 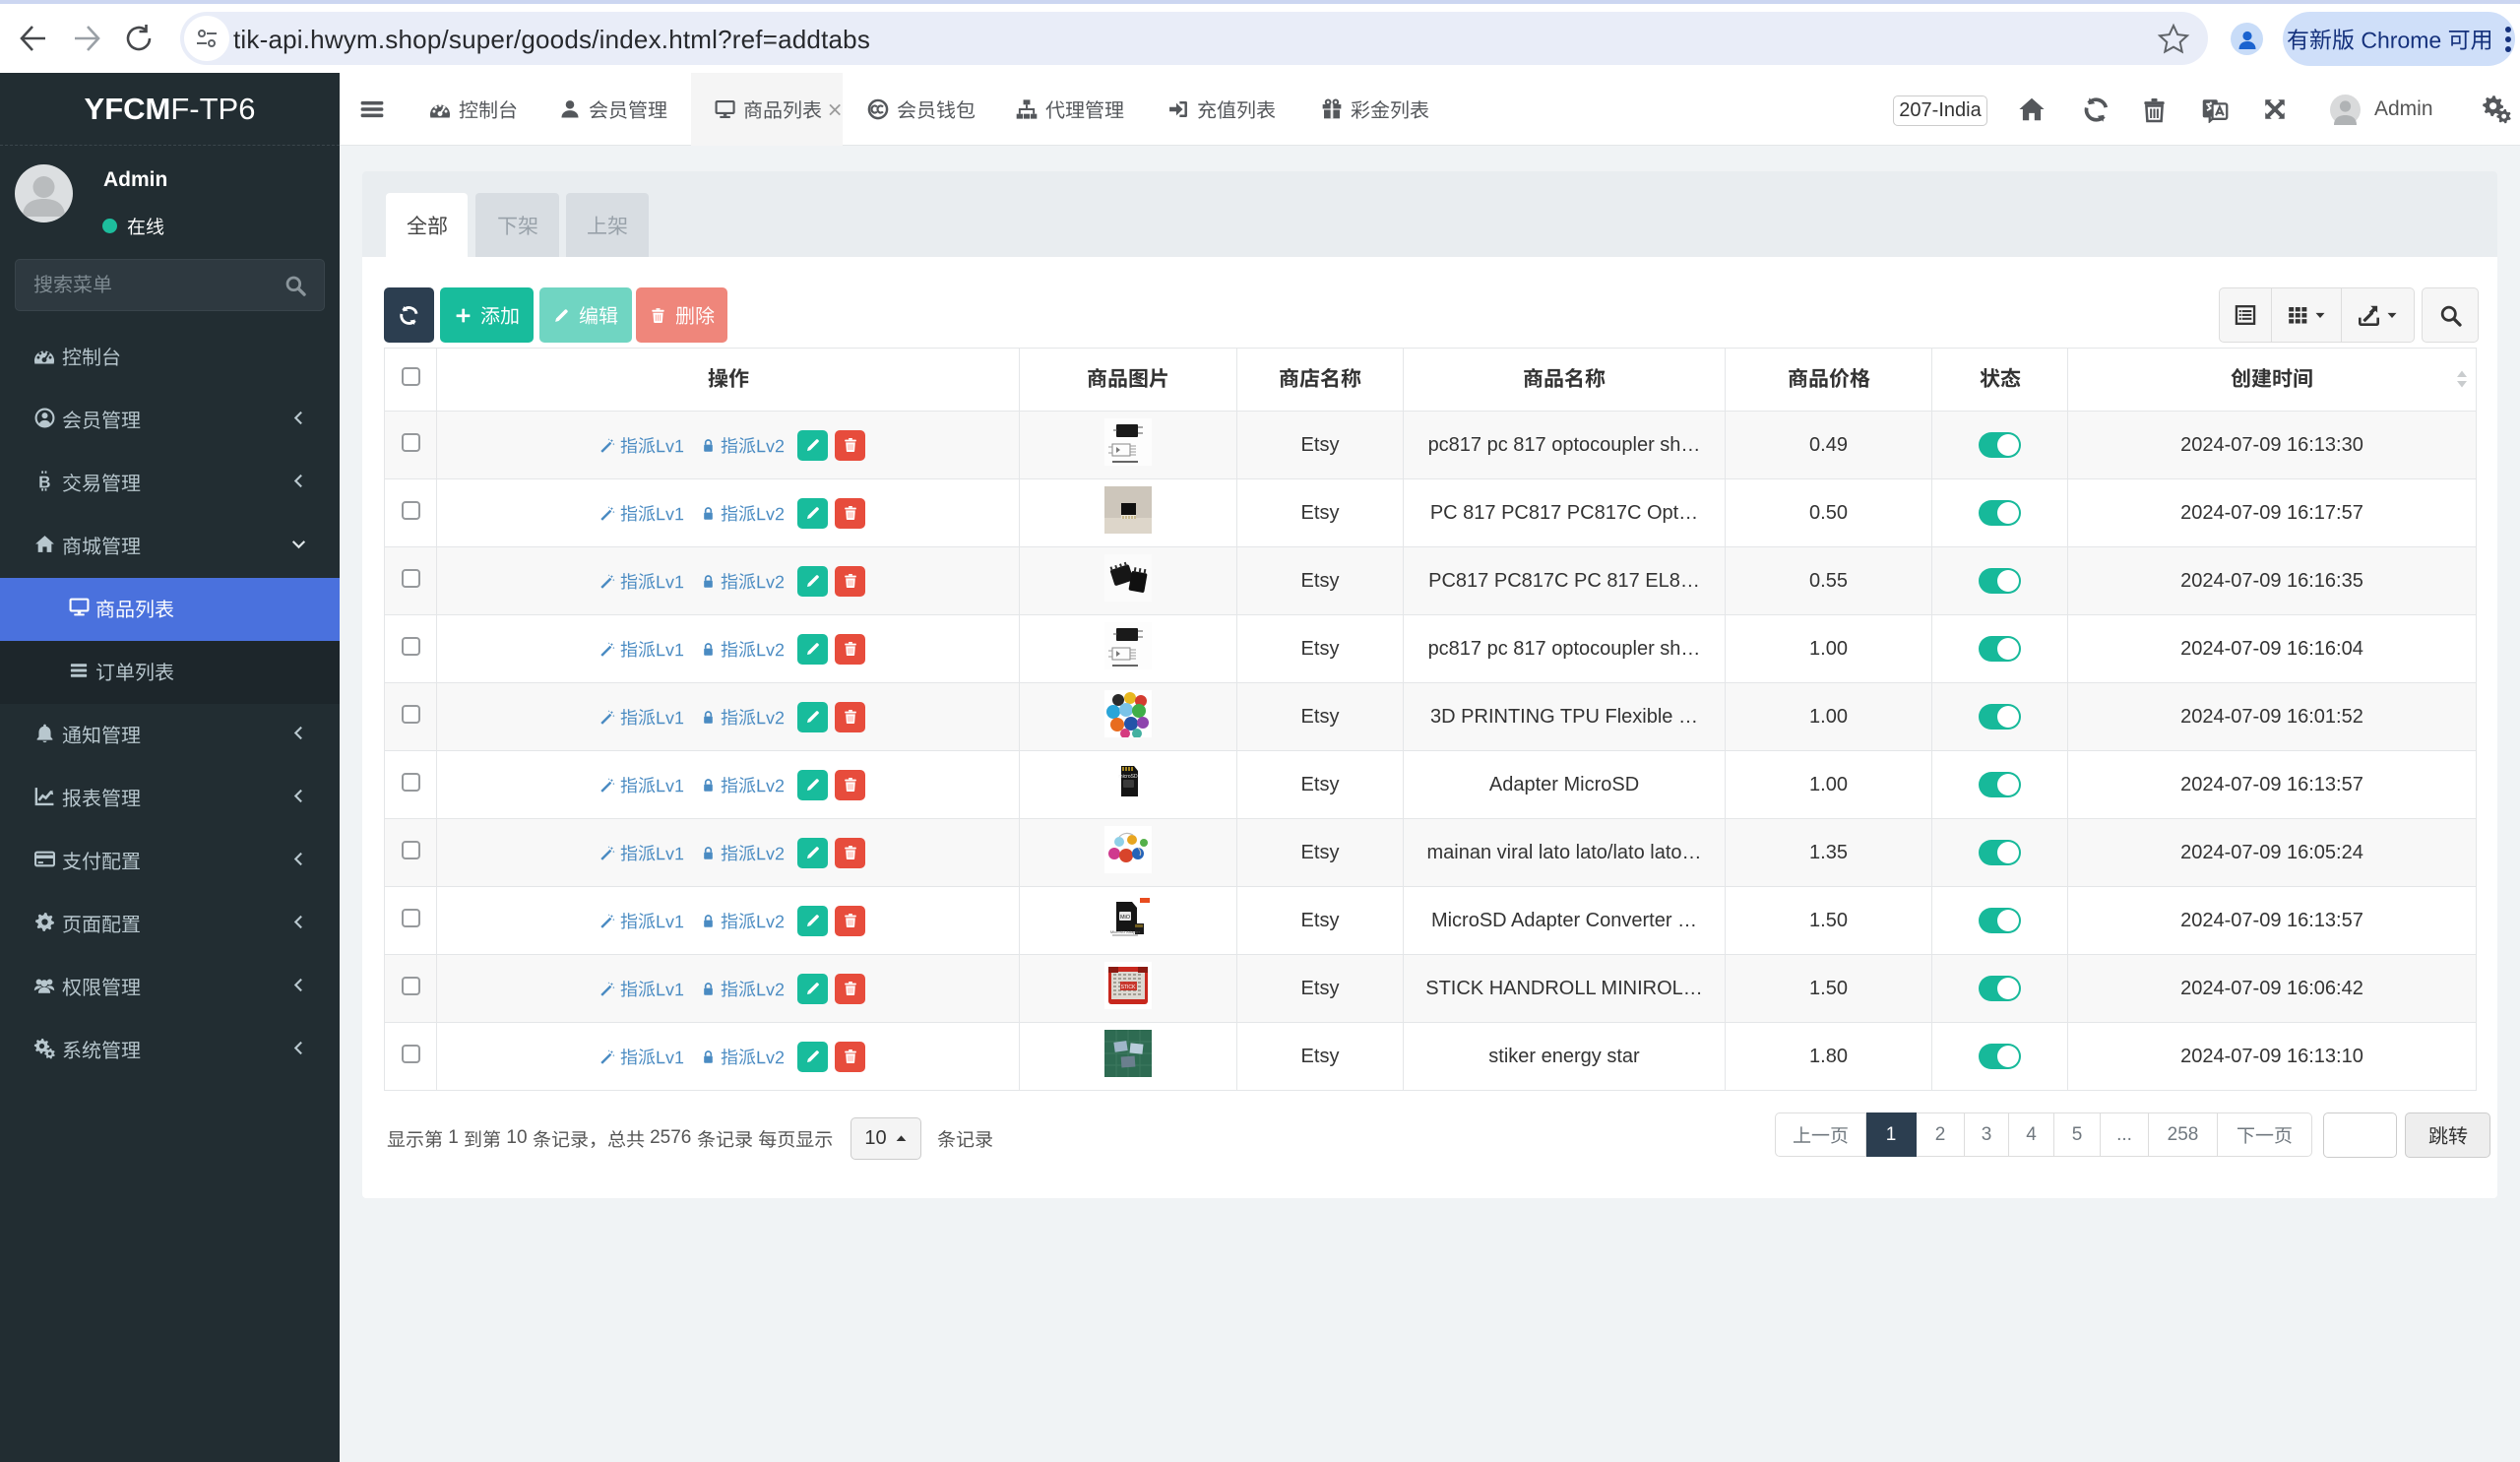 I want to click on svg-text: MicroSD Adapter, so click(x=1125, y=931).